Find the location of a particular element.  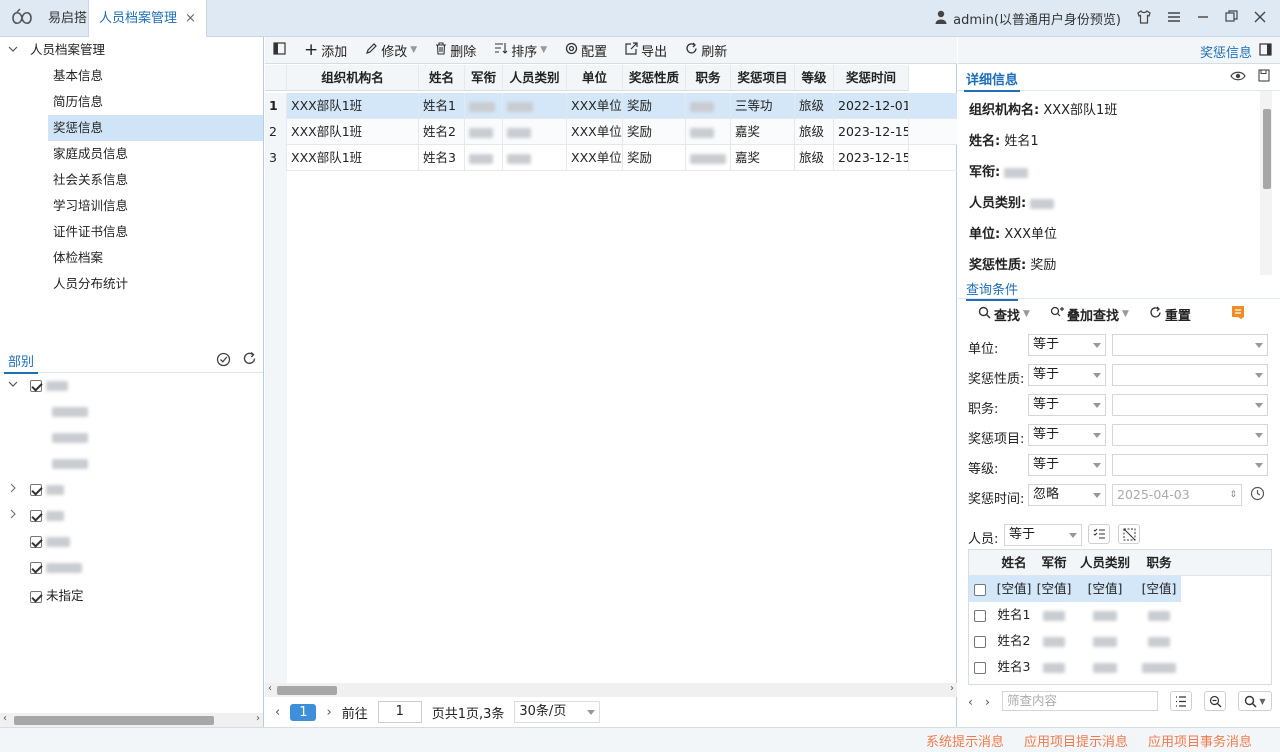

chevron-right-icon is located at coordinates (13, 514).